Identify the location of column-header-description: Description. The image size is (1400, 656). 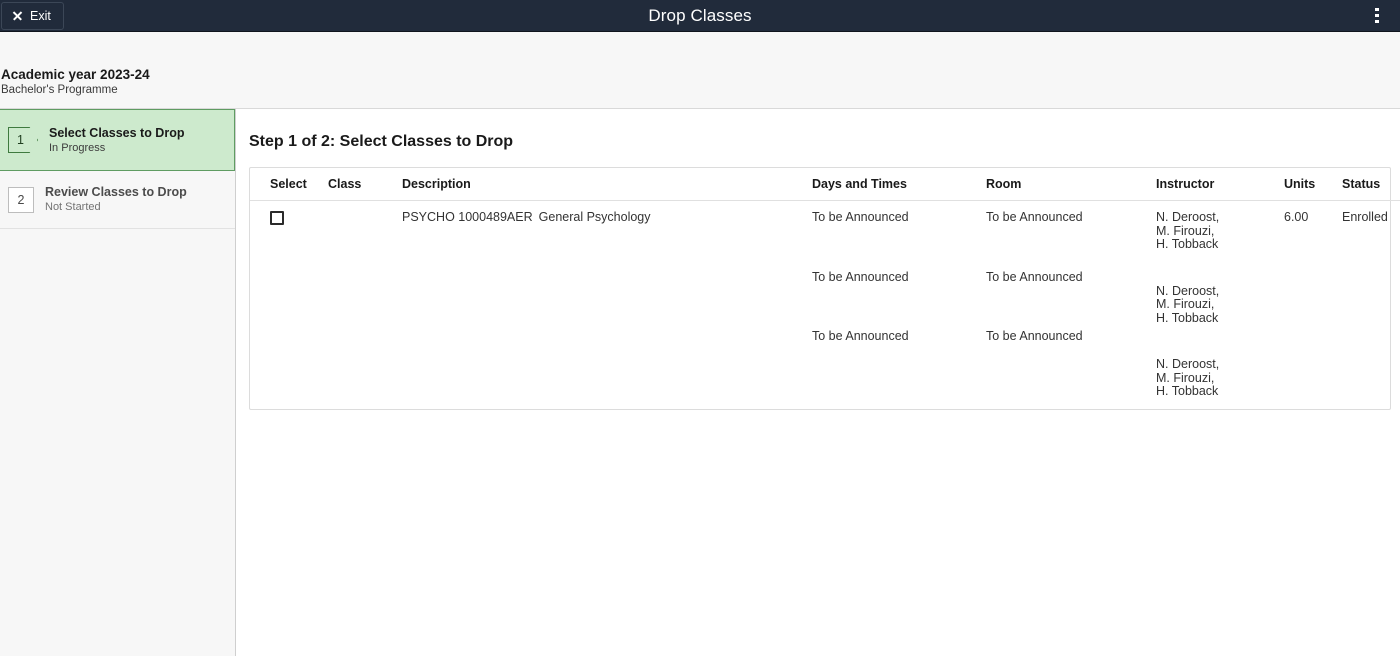
(607, 184).